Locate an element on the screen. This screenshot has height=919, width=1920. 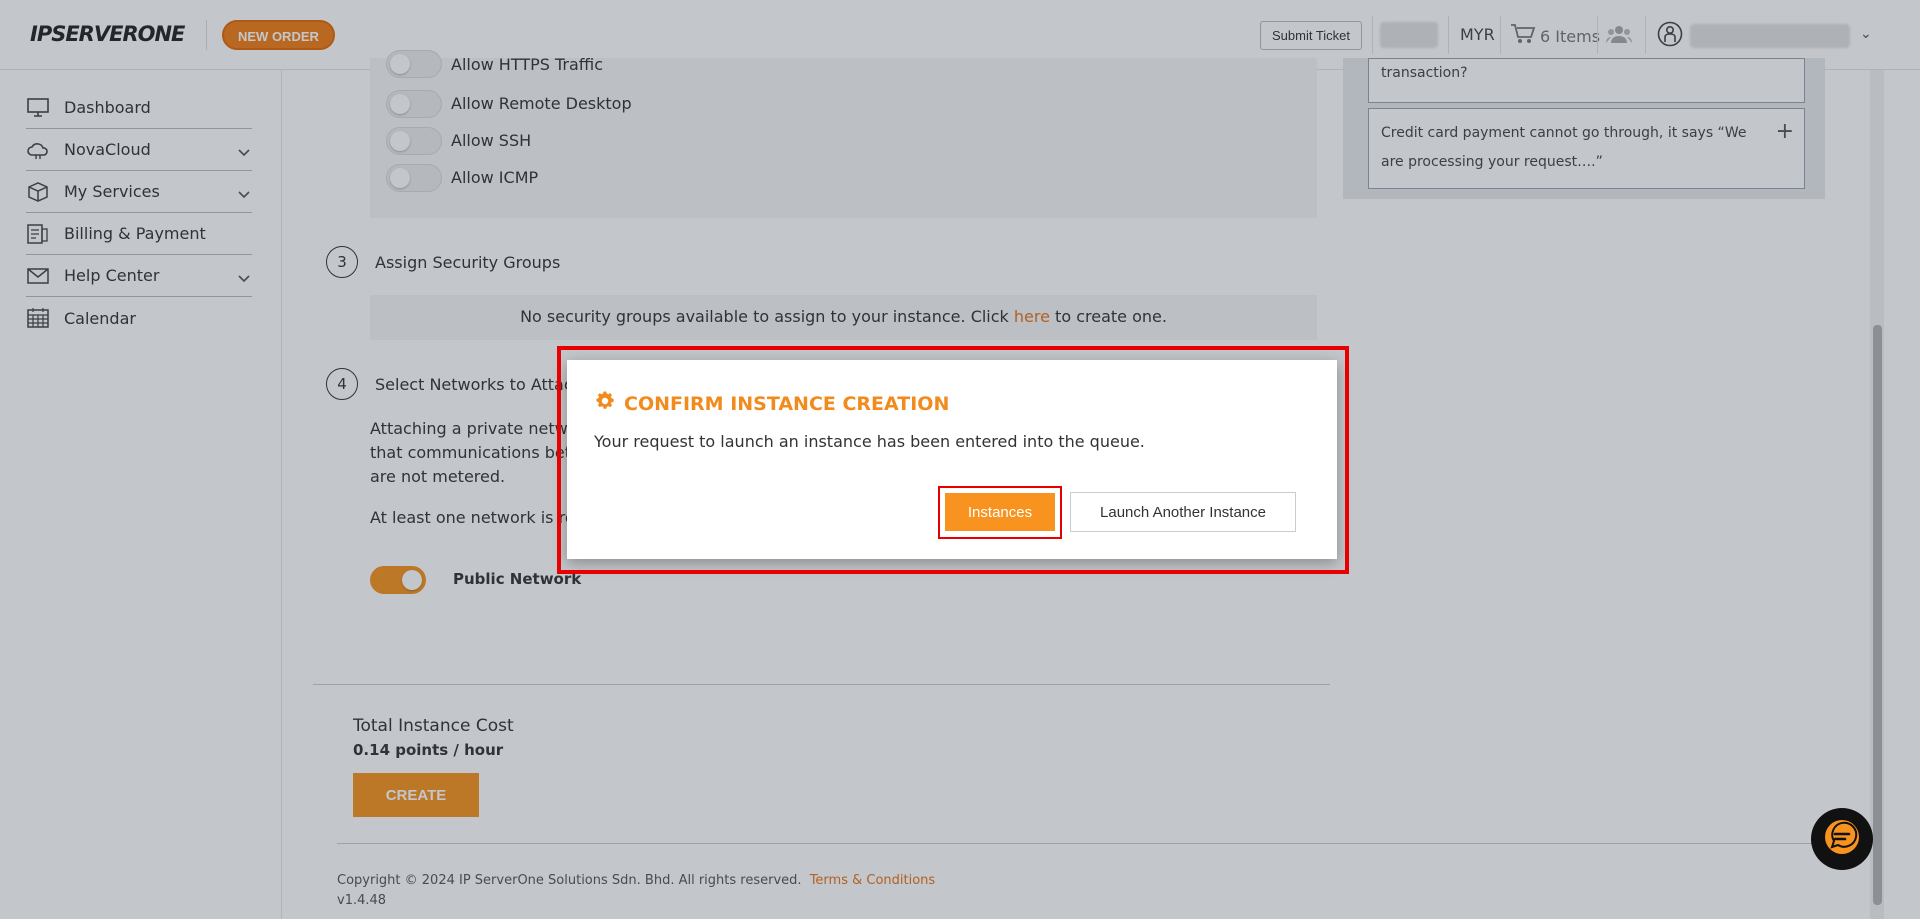
modal-title: CONFIRM INSTANCE CREATION is located at coordinates (771, 403).